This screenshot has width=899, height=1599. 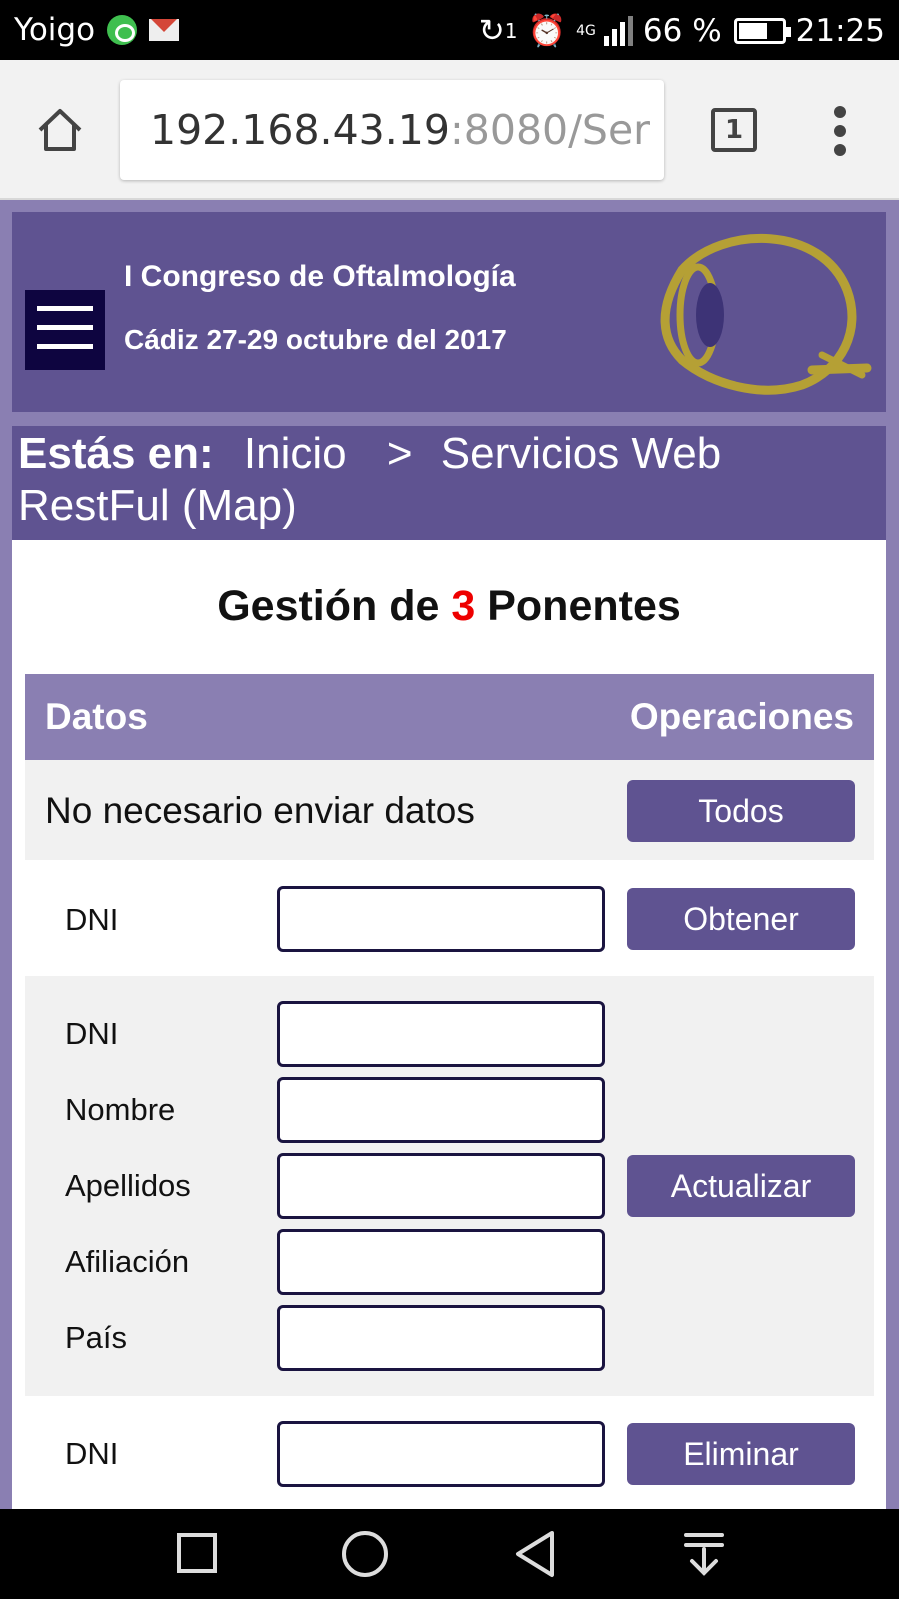 I want to click on battery-percent: 66 %, so click(x=682, y=30).